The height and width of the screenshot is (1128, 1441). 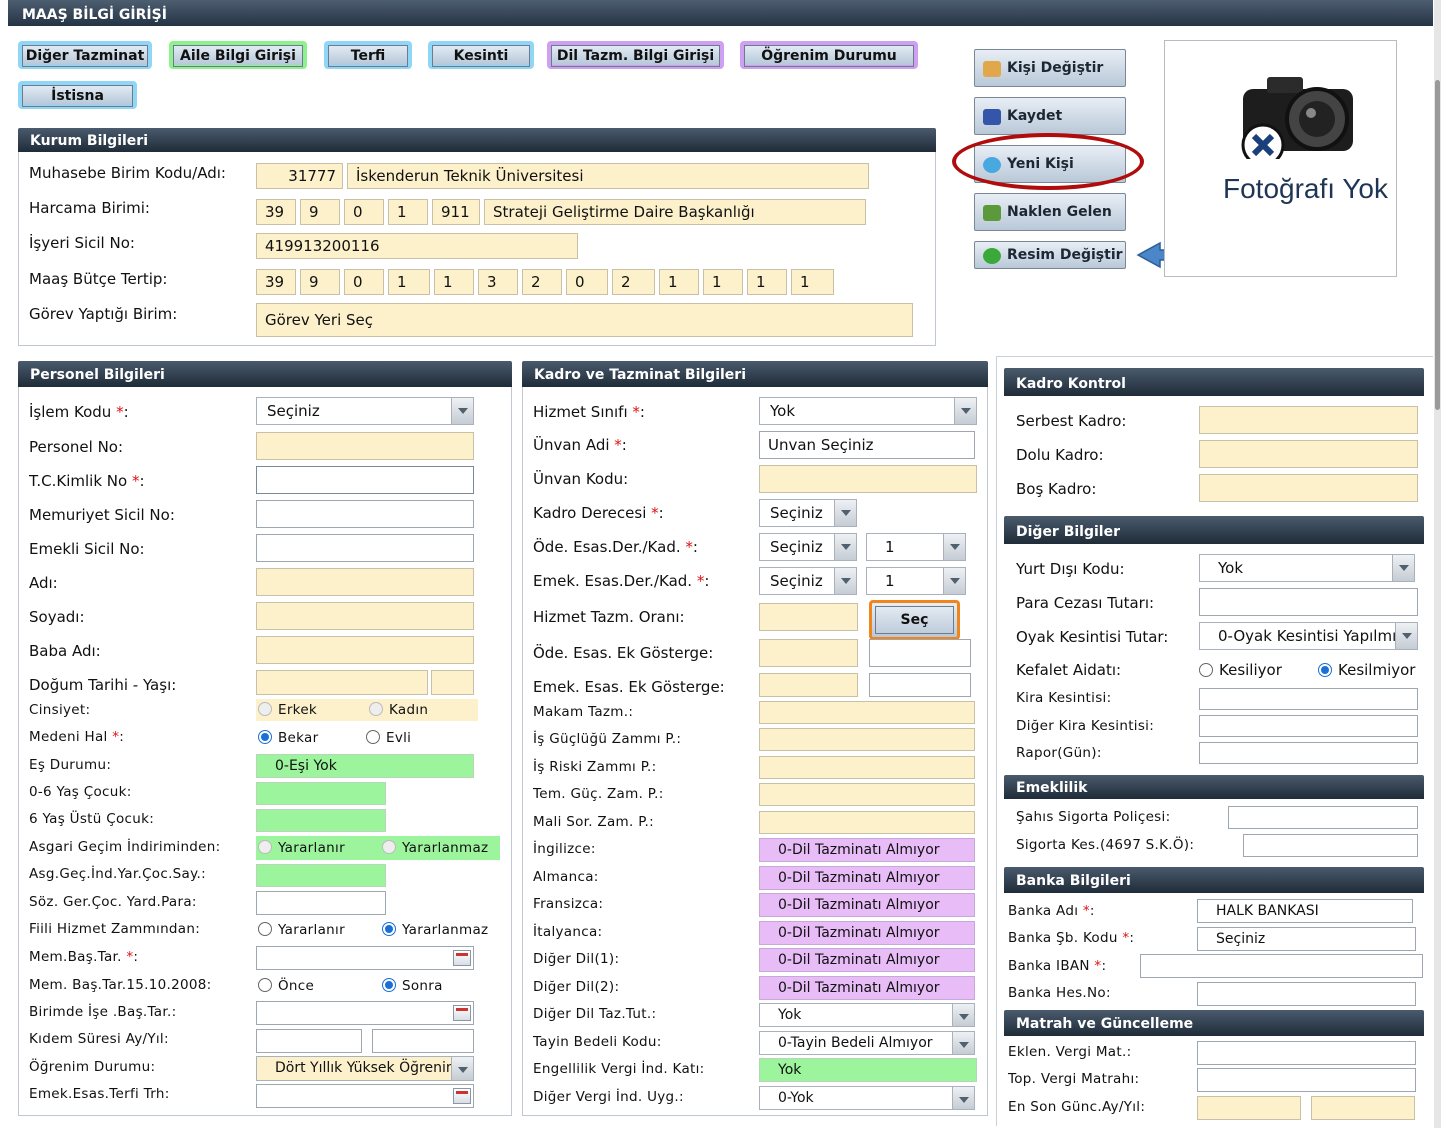 What do you see at coordinates (299, 176) in the screenshot?
I see `muhasebe-kod-field: 31777` at bounding box center [299, 176].